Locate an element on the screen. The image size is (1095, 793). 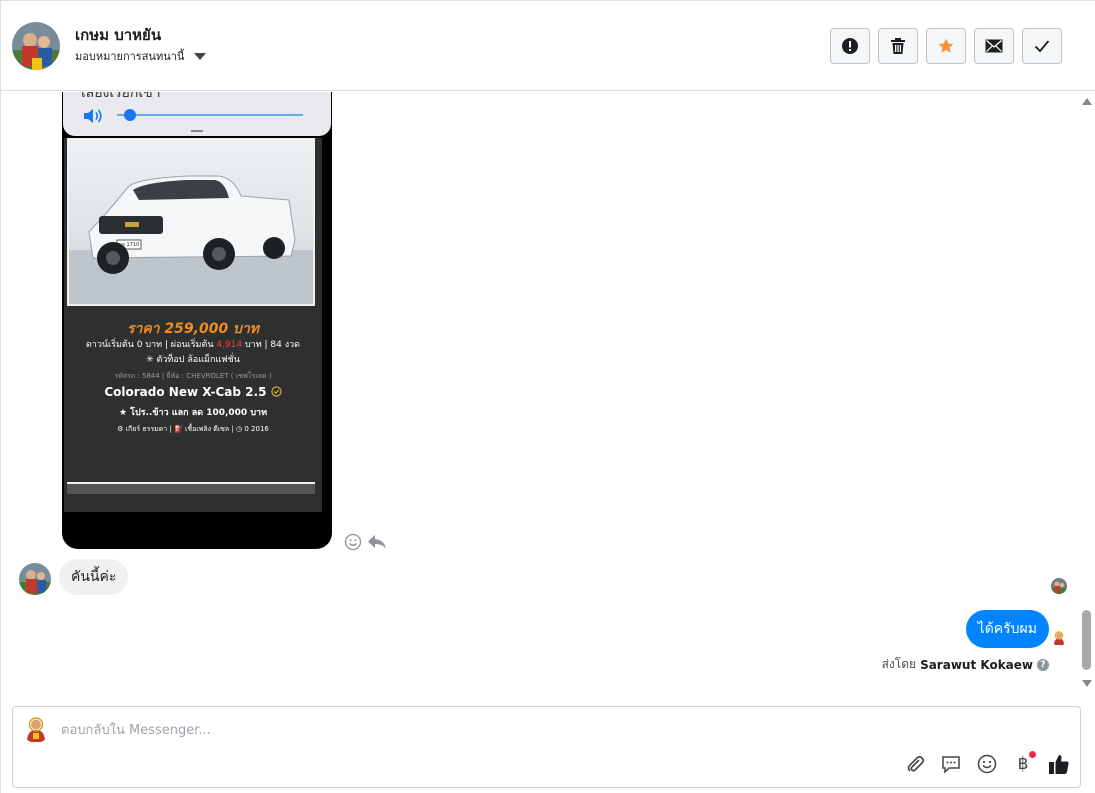
seen-avatar-page is located at coordinates (1059, 638).